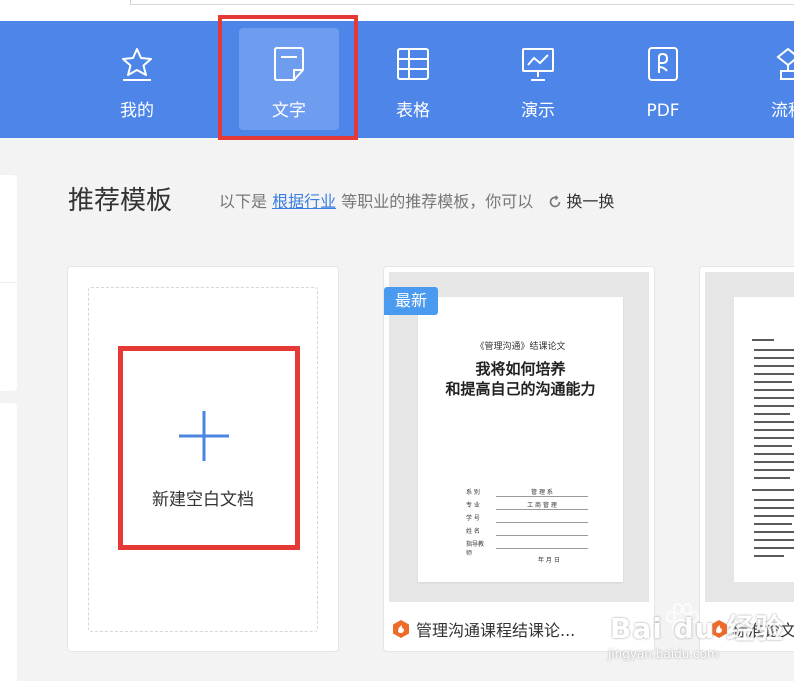 This screenshot has width=794, height=681. Describe the element at coordinates (764, 439) in the screenshot. I see `template-paper` at that location.